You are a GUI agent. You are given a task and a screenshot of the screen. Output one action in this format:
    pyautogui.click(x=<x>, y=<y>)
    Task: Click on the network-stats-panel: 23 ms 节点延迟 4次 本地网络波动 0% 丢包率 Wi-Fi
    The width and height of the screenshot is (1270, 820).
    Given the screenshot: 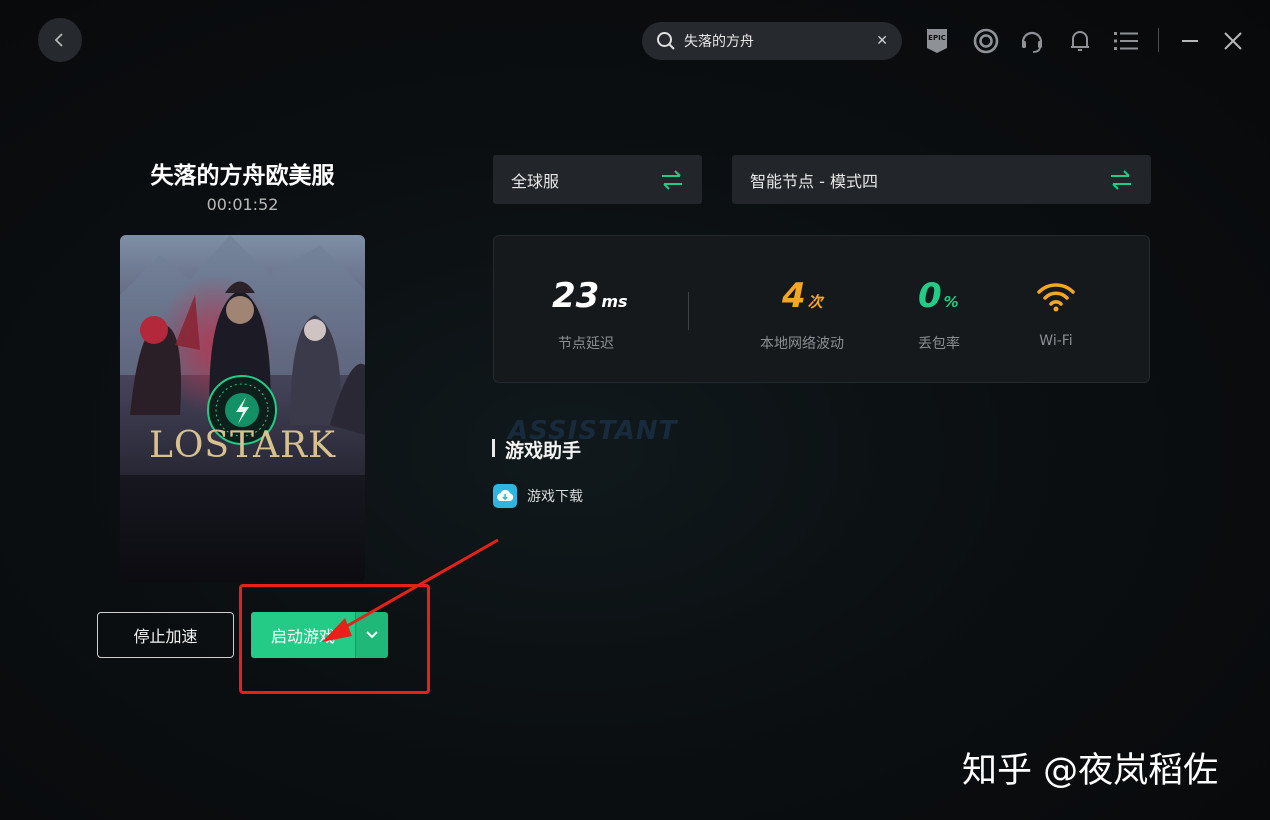 What is the action you would take?
    pyautogui.click(x=821, y=309)
    